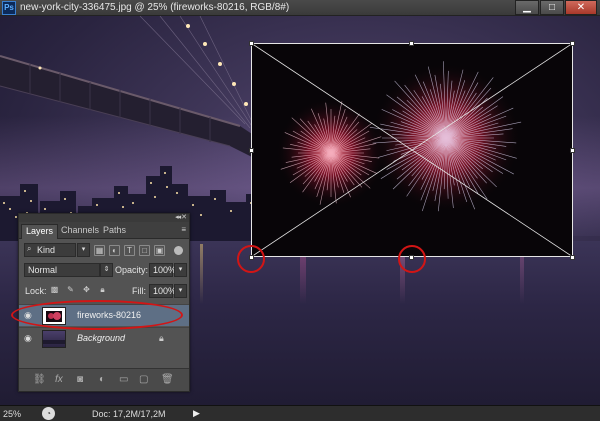 This screenshot has width=600, height=421. Describe the element at coordinates (80, 380) in the screenshot. I see `add-mask-icon: ◙` at that location.